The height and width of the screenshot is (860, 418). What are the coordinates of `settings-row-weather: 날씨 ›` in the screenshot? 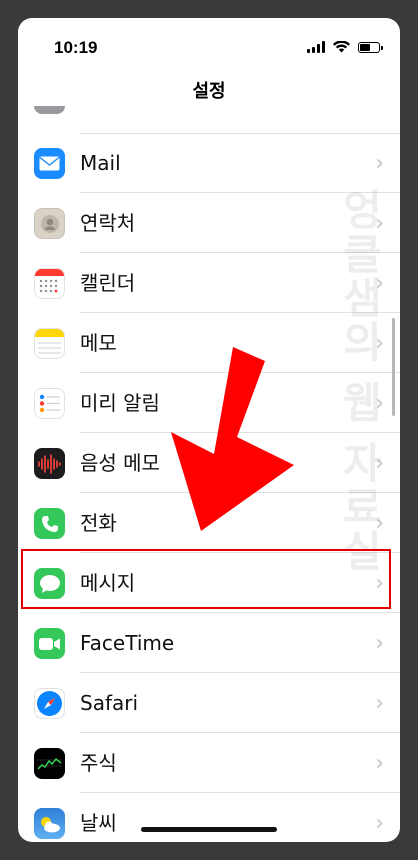 It's located at (209, 818).